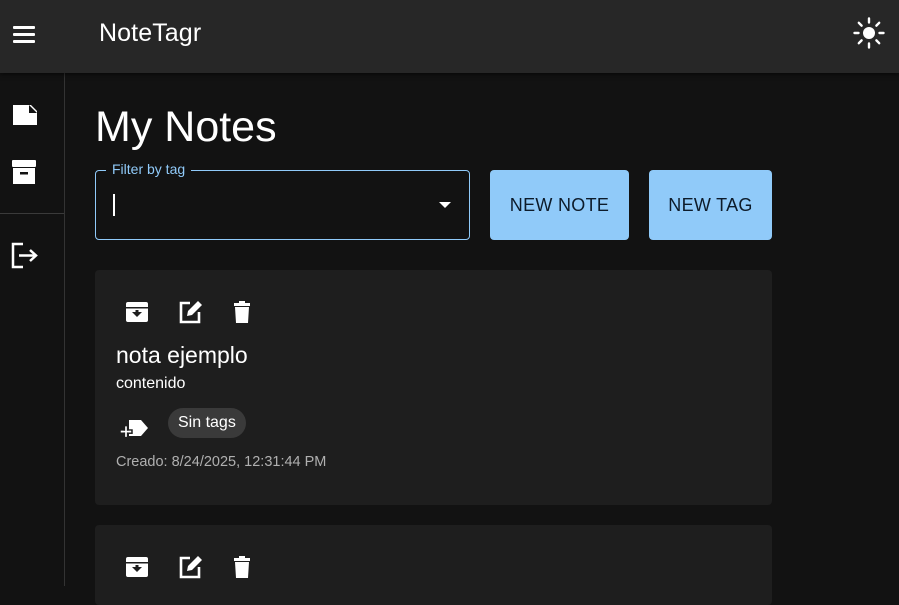 The image size is (899, 605). What do you see at coordinates (869, 33) in the screenshot?
I see `sun-icon` at bounding box center [869, 33].